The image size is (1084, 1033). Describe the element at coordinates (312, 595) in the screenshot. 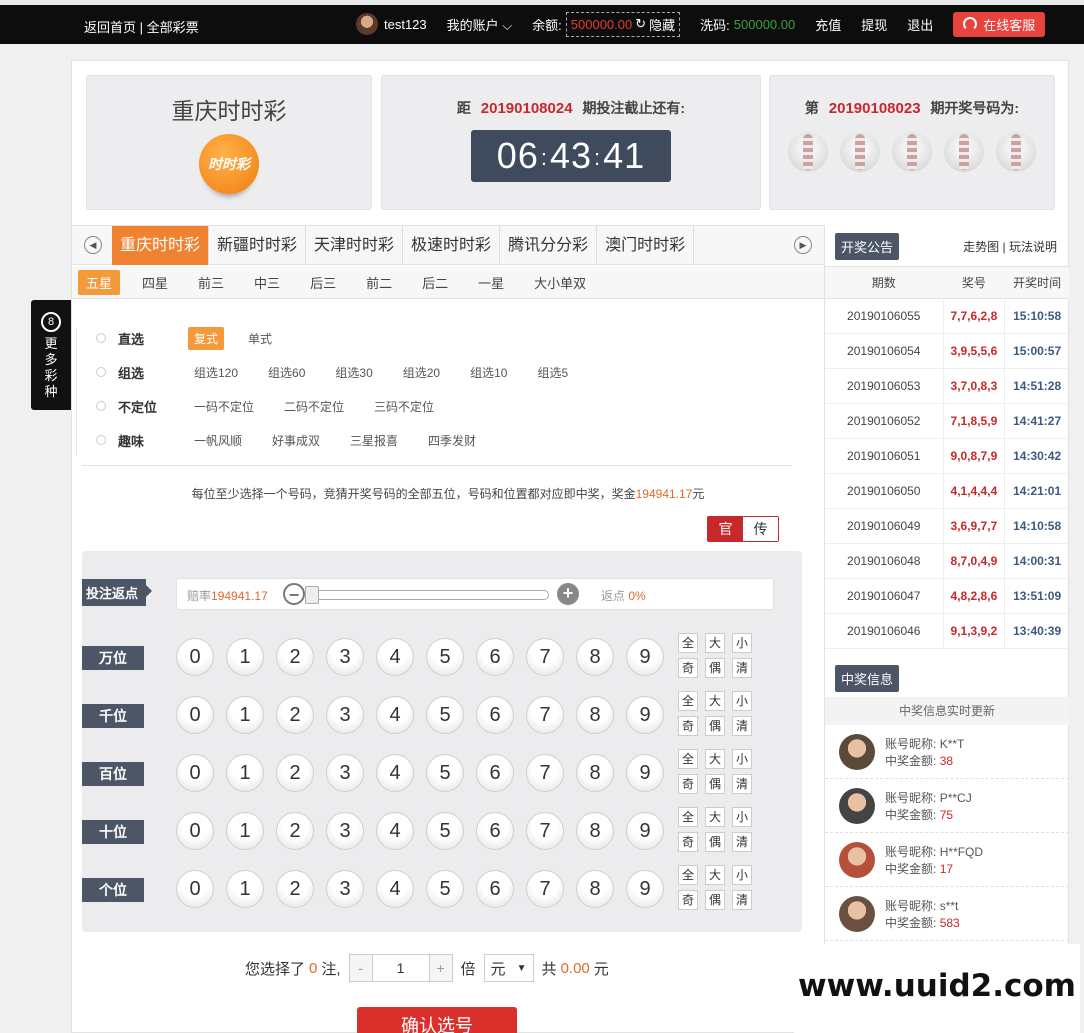

I see `rebate-slider-handle` at that location.